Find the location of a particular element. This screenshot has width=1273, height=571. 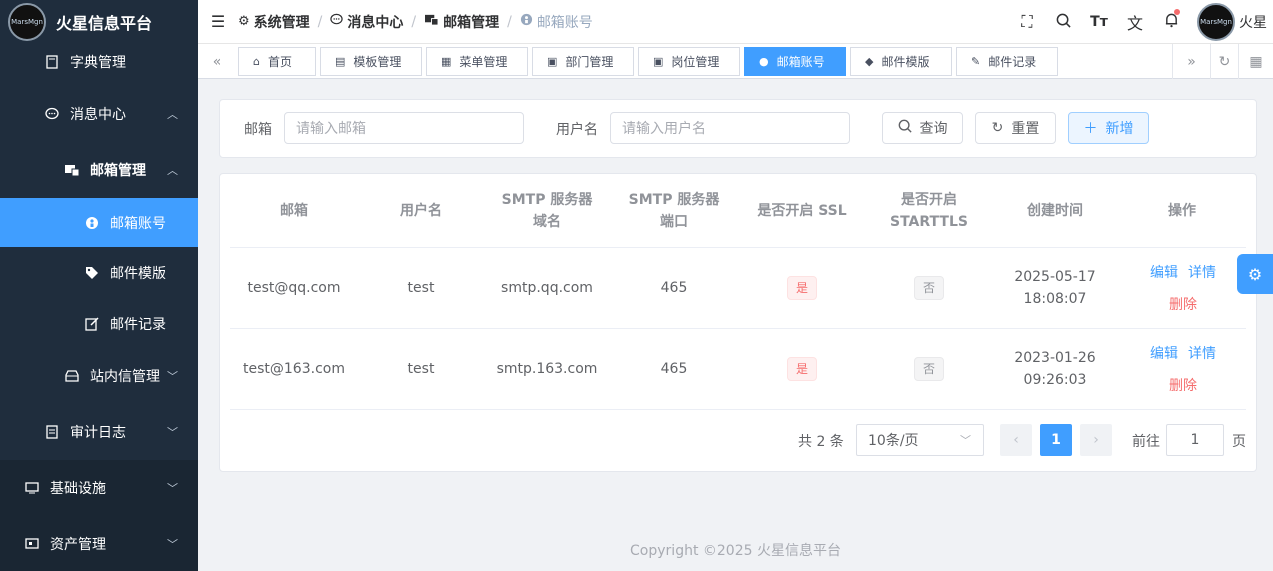

query-button: 查询 is located at coordinates (922, 128).